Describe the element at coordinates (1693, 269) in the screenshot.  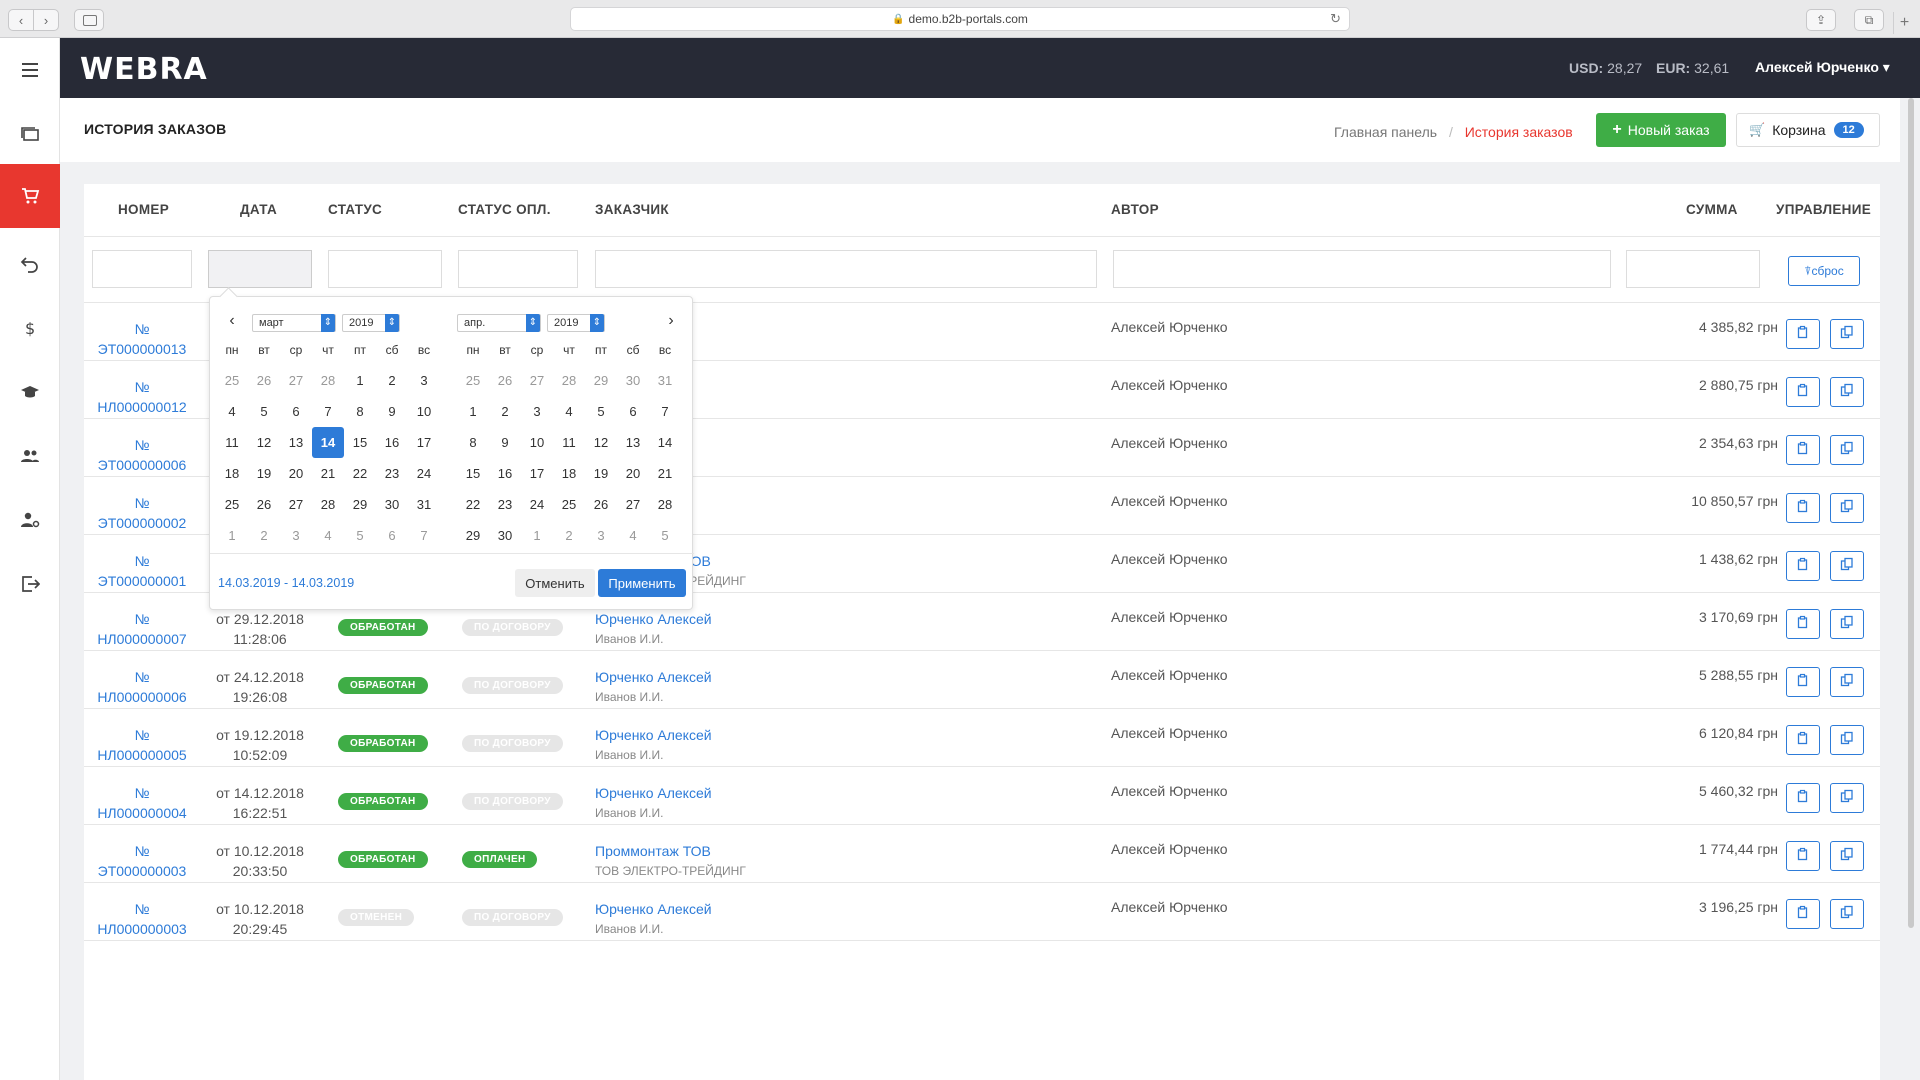
I see `filter-sum` at that location.